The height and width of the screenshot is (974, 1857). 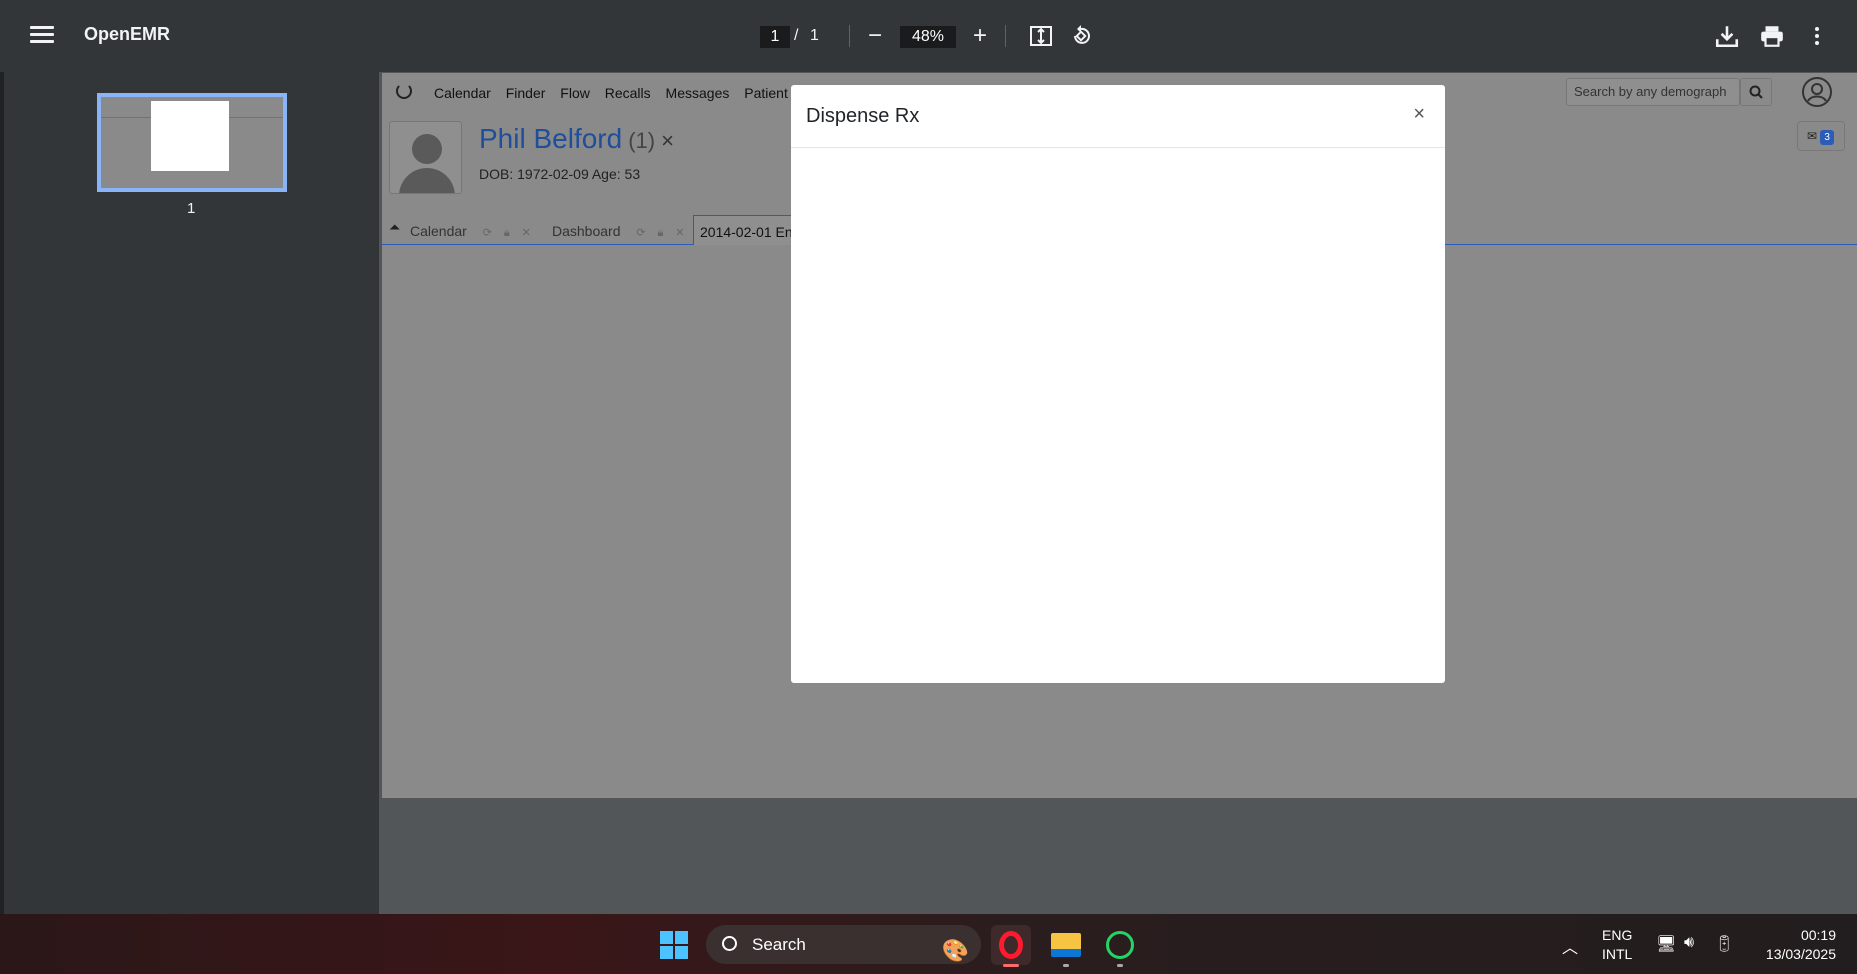 I want to click on menu-icon, so click(x=42, y=36).